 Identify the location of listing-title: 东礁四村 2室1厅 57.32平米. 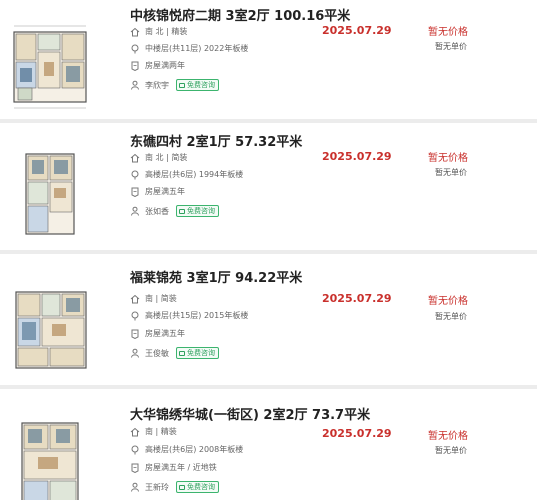
(216, 140).